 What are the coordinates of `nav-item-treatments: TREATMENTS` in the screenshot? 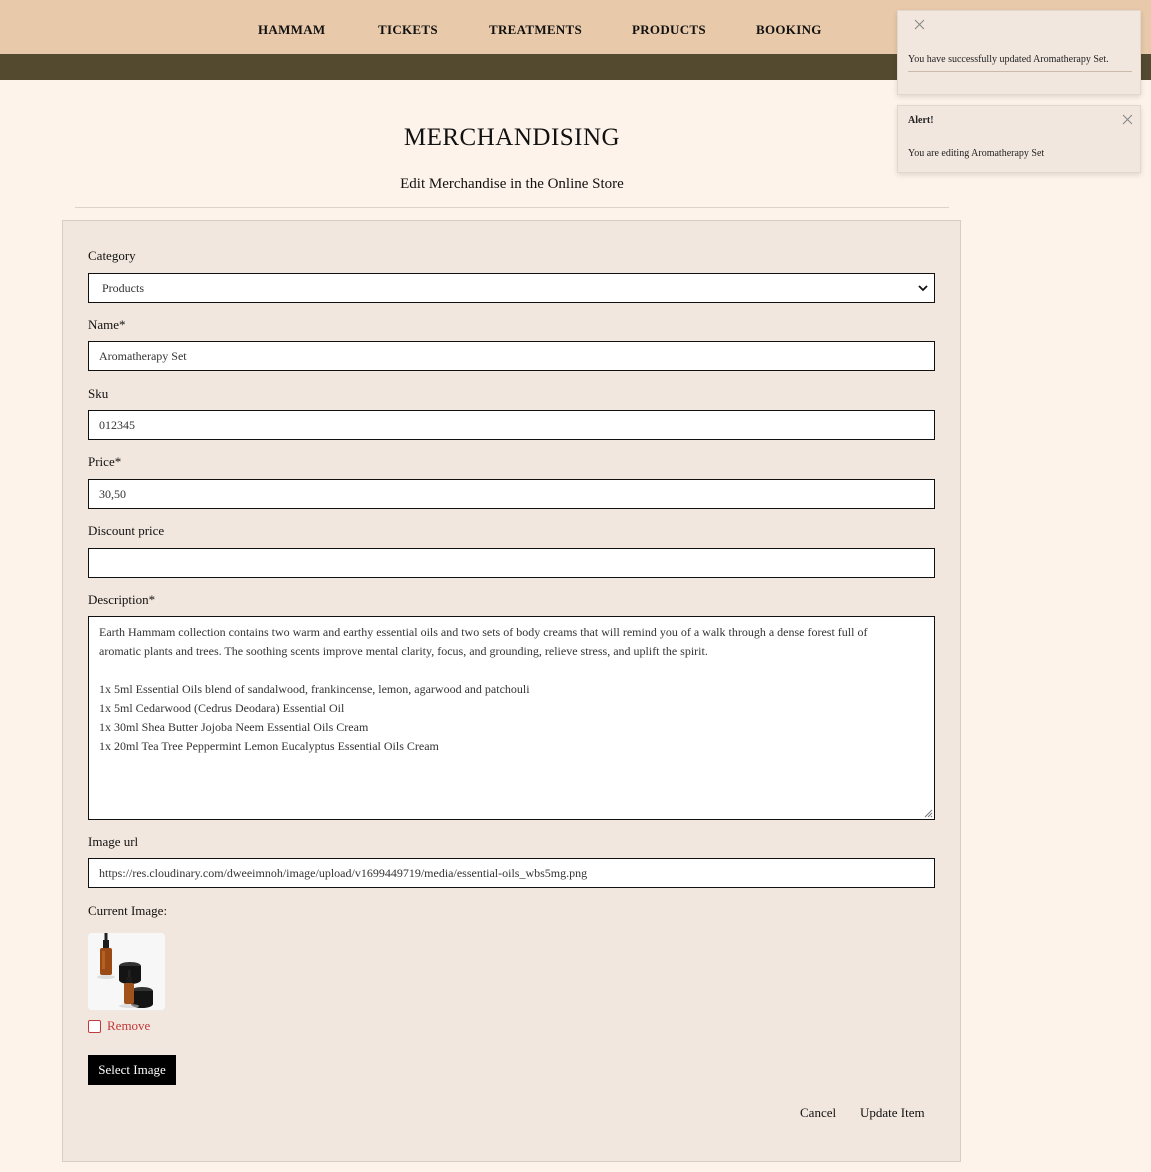 It's located at (535, 30).